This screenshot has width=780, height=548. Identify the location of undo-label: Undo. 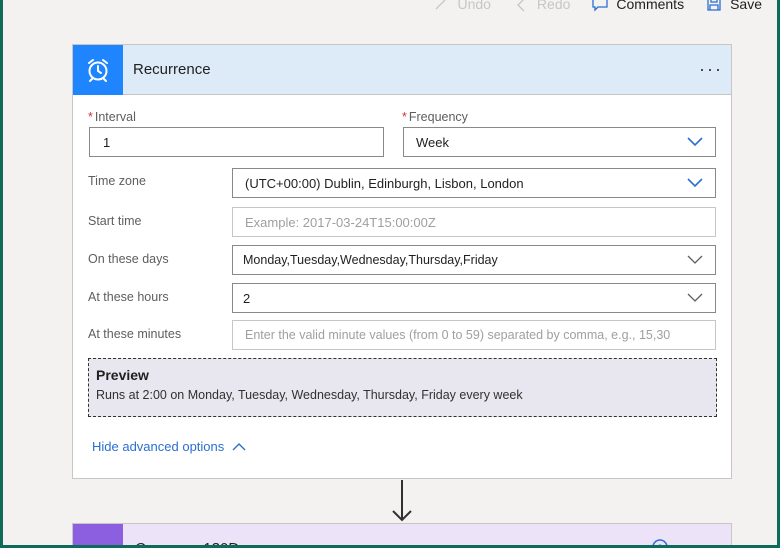
(474, 6).